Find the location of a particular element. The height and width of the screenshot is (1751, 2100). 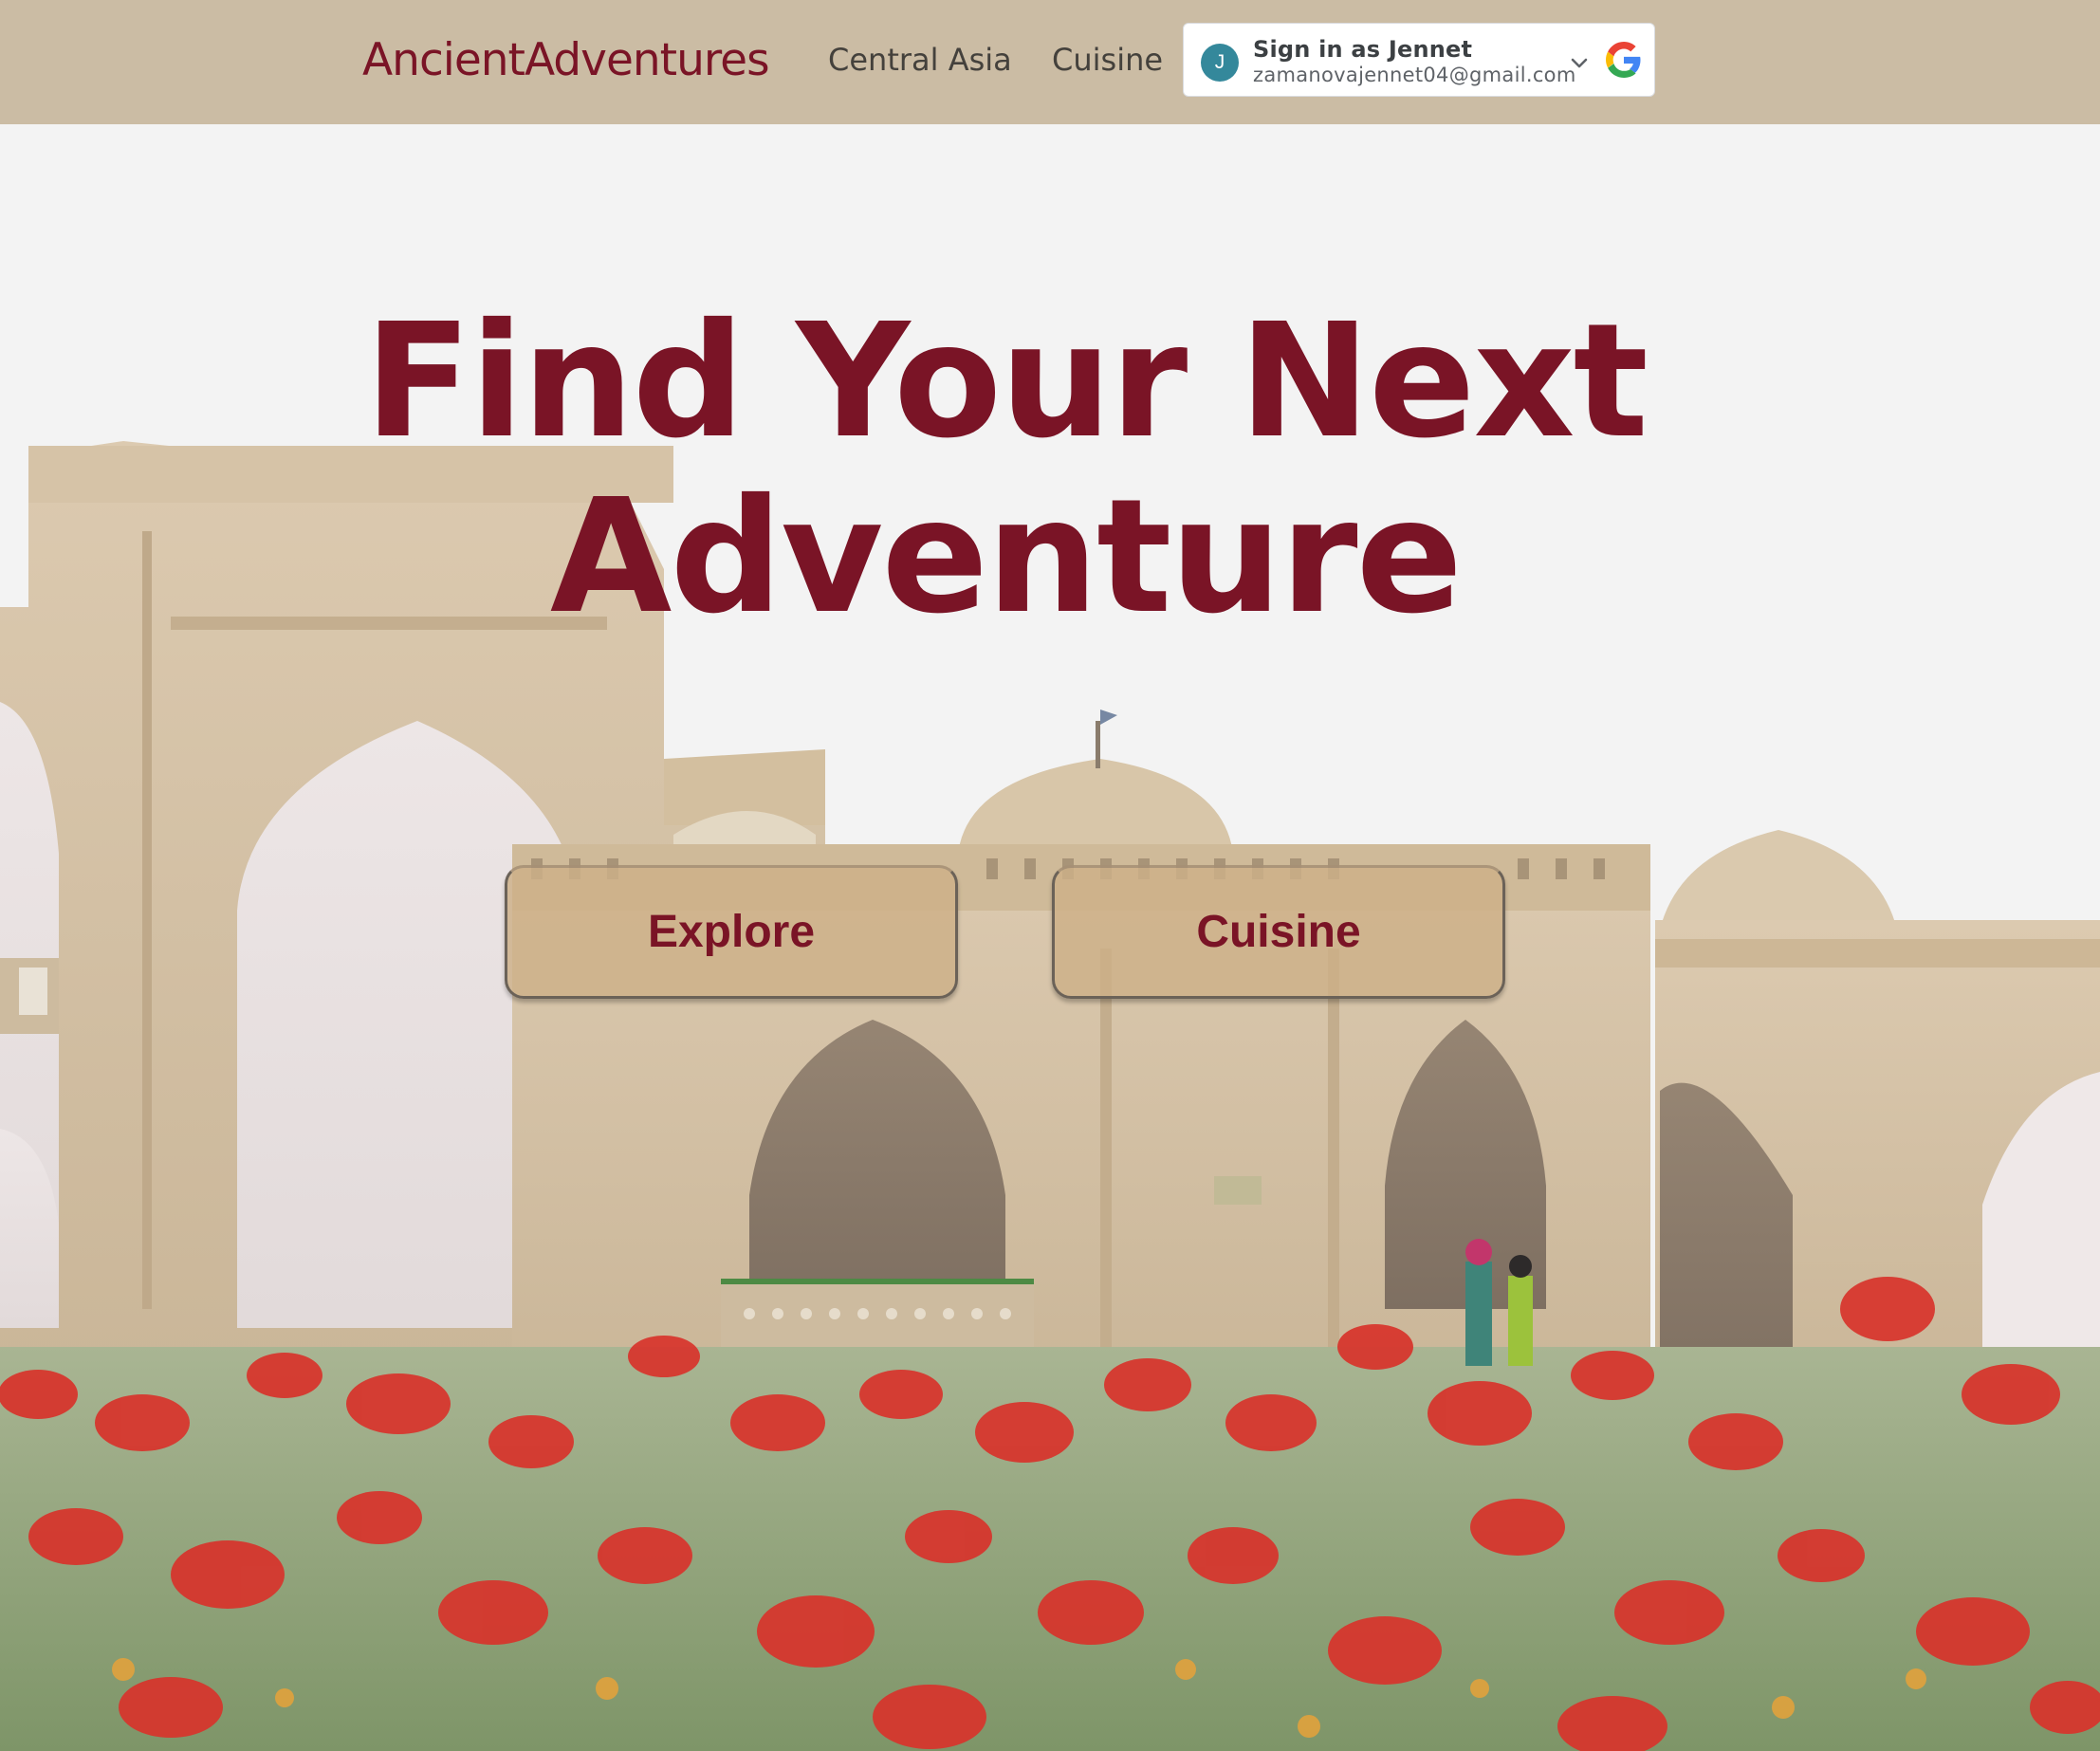

nav-link-central-asia: Central Asia is located at coordinates (920, 60).